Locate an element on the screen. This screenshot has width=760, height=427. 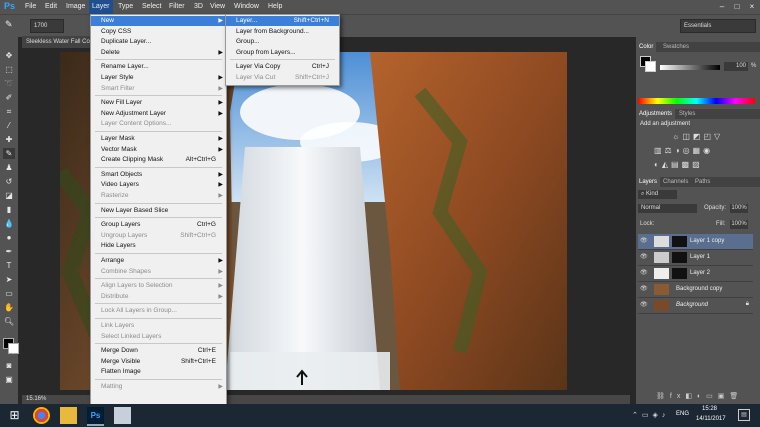
background-color-swatch is located at coordinates (13, 348).